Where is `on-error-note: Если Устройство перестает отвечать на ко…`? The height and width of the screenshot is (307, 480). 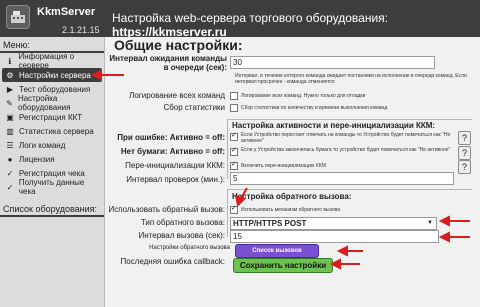 on-error-note: Если Устройство перестает отвечать на ко… is located at coordinates (346, 138).